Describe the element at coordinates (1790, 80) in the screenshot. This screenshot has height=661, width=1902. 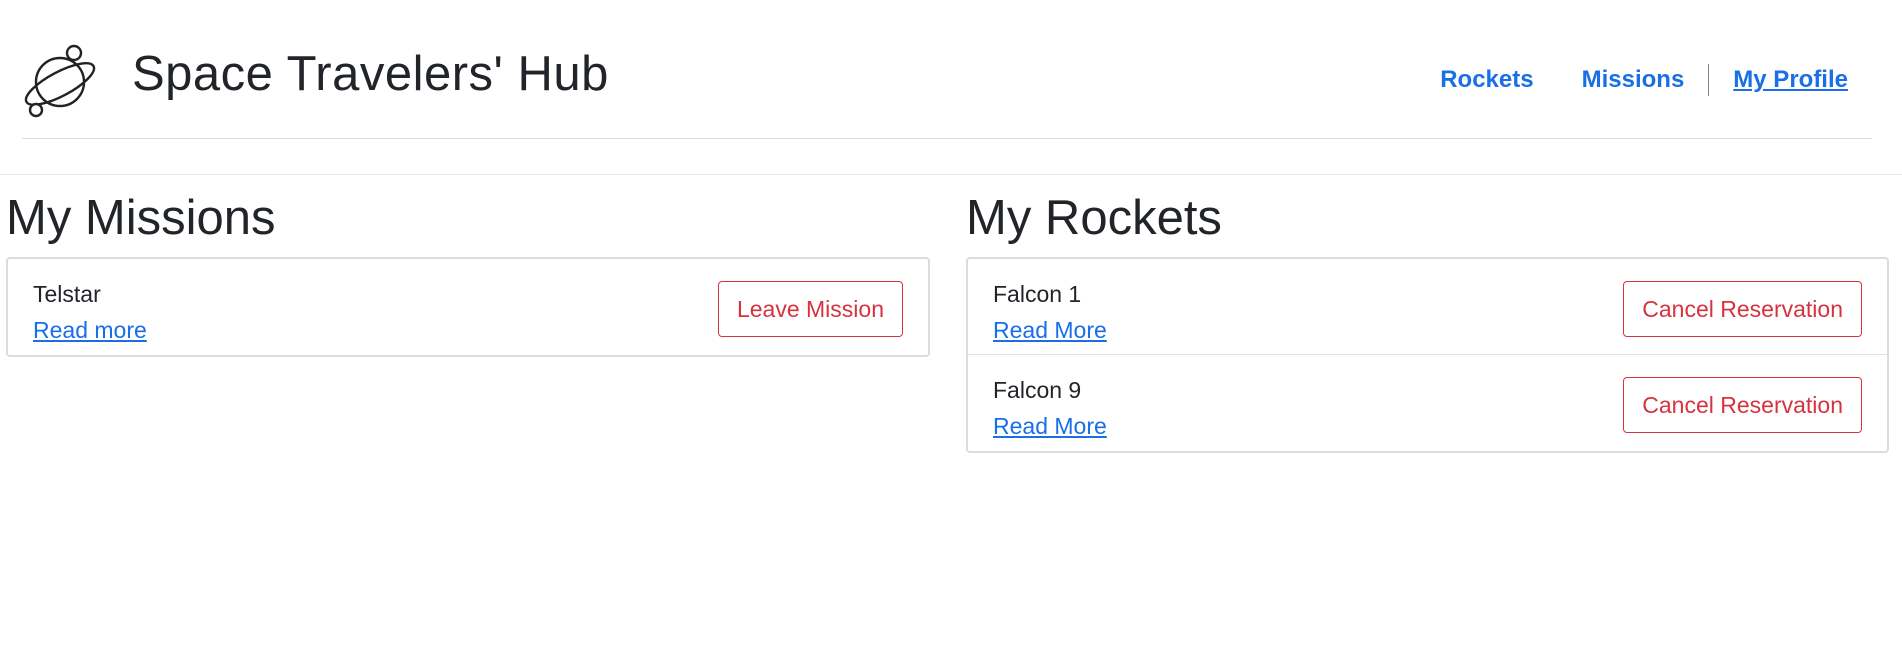
I see `nav-my-profile-link: My Profile` at that location.